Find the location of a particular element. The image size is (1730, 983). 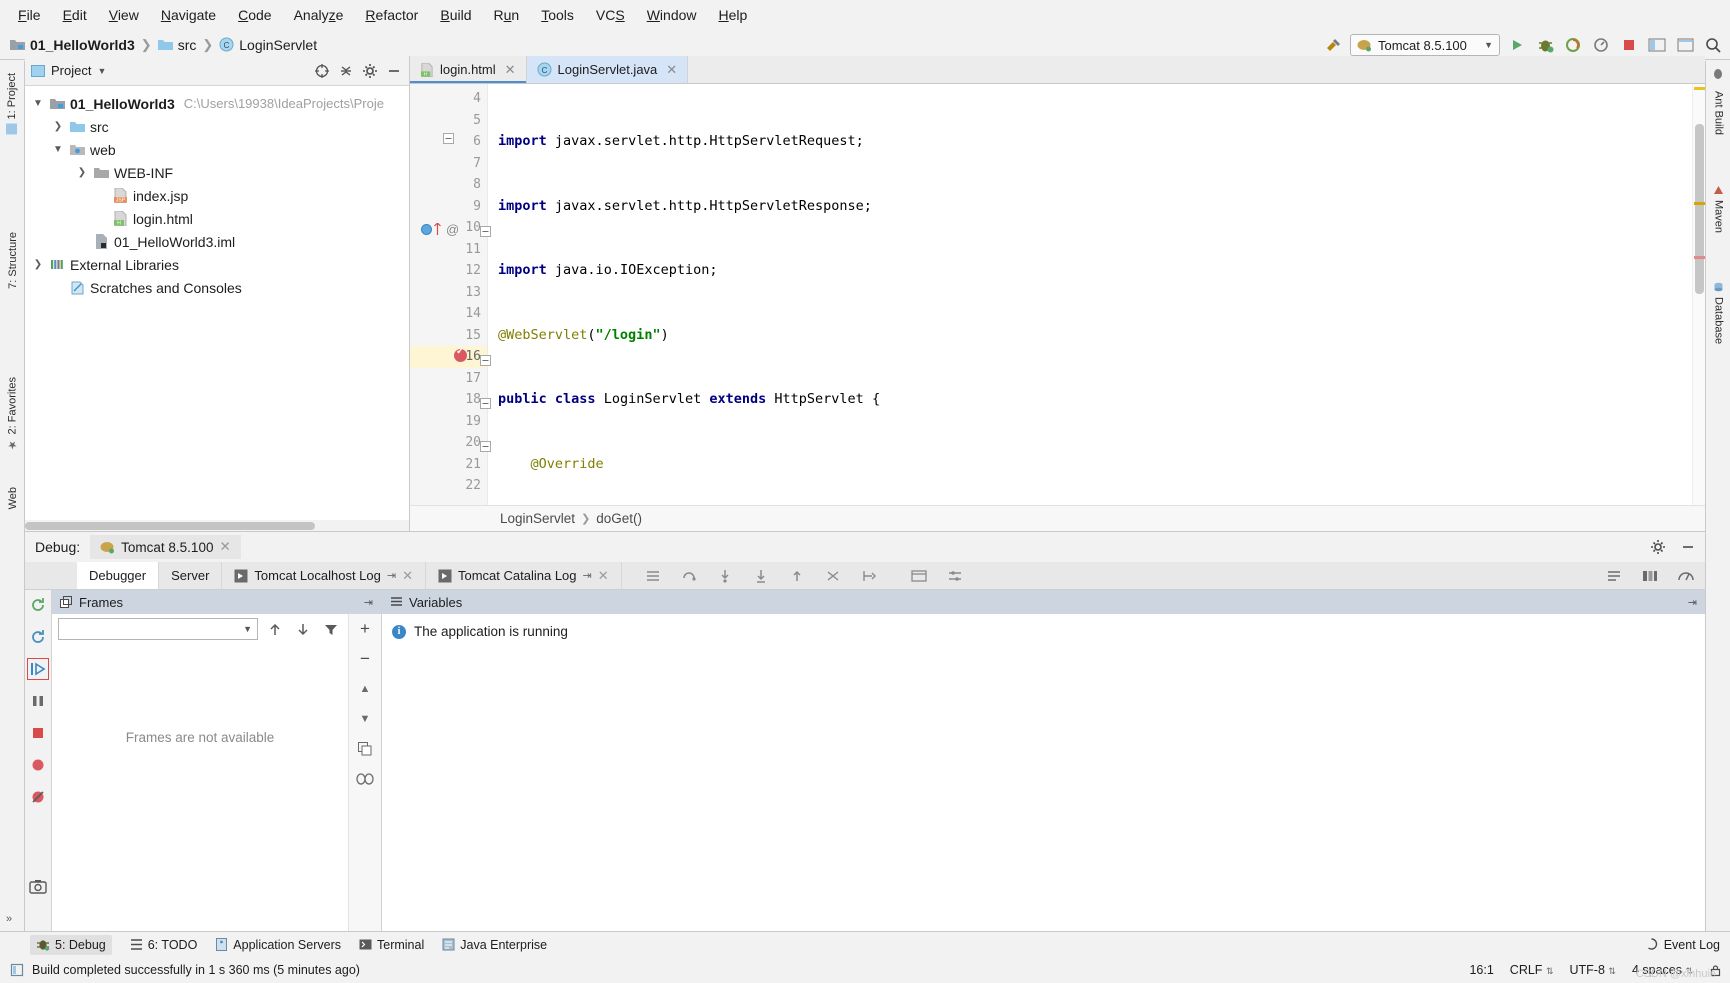

debug-settings-gear-icon is located at coordinates (1658, 547).